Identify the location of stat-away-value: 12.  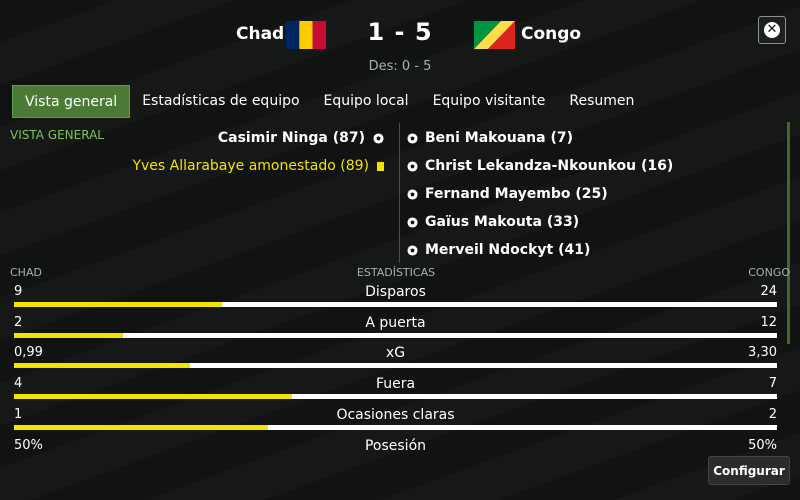
(768, 322).